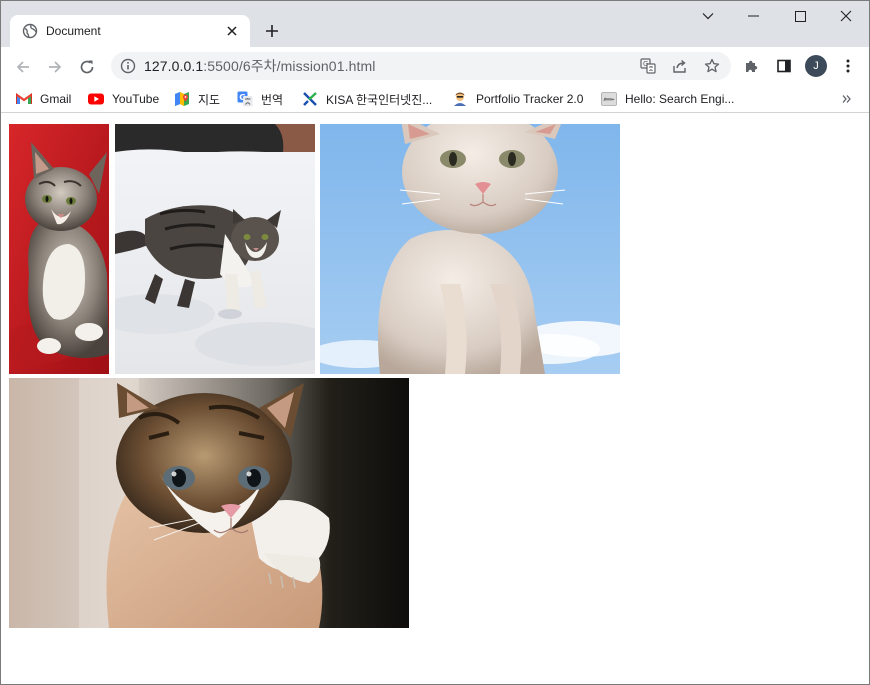  I want to click on bookmark-label: 번역, so click(272, 99).